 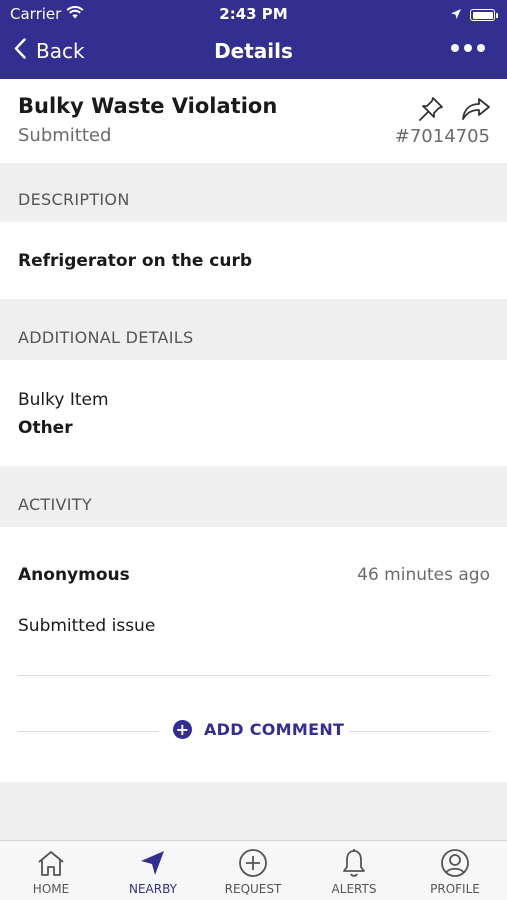 I want to click on add-comment-button: + ADD COMMENT, so click(x=258, y=729).